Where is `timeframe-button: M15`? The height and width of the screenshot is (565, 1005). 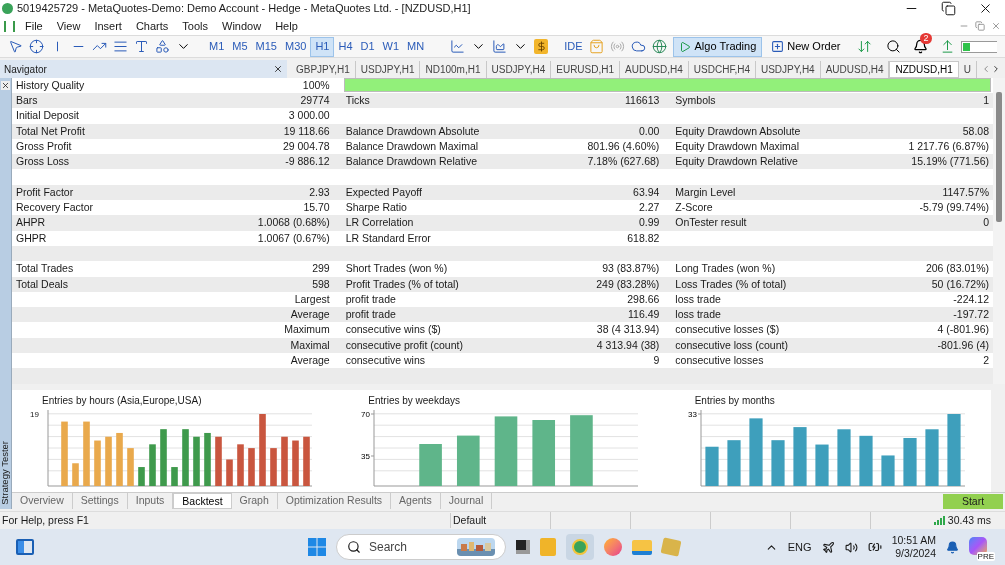 timeframe-button: M15 is located at coordinates (266, 46).